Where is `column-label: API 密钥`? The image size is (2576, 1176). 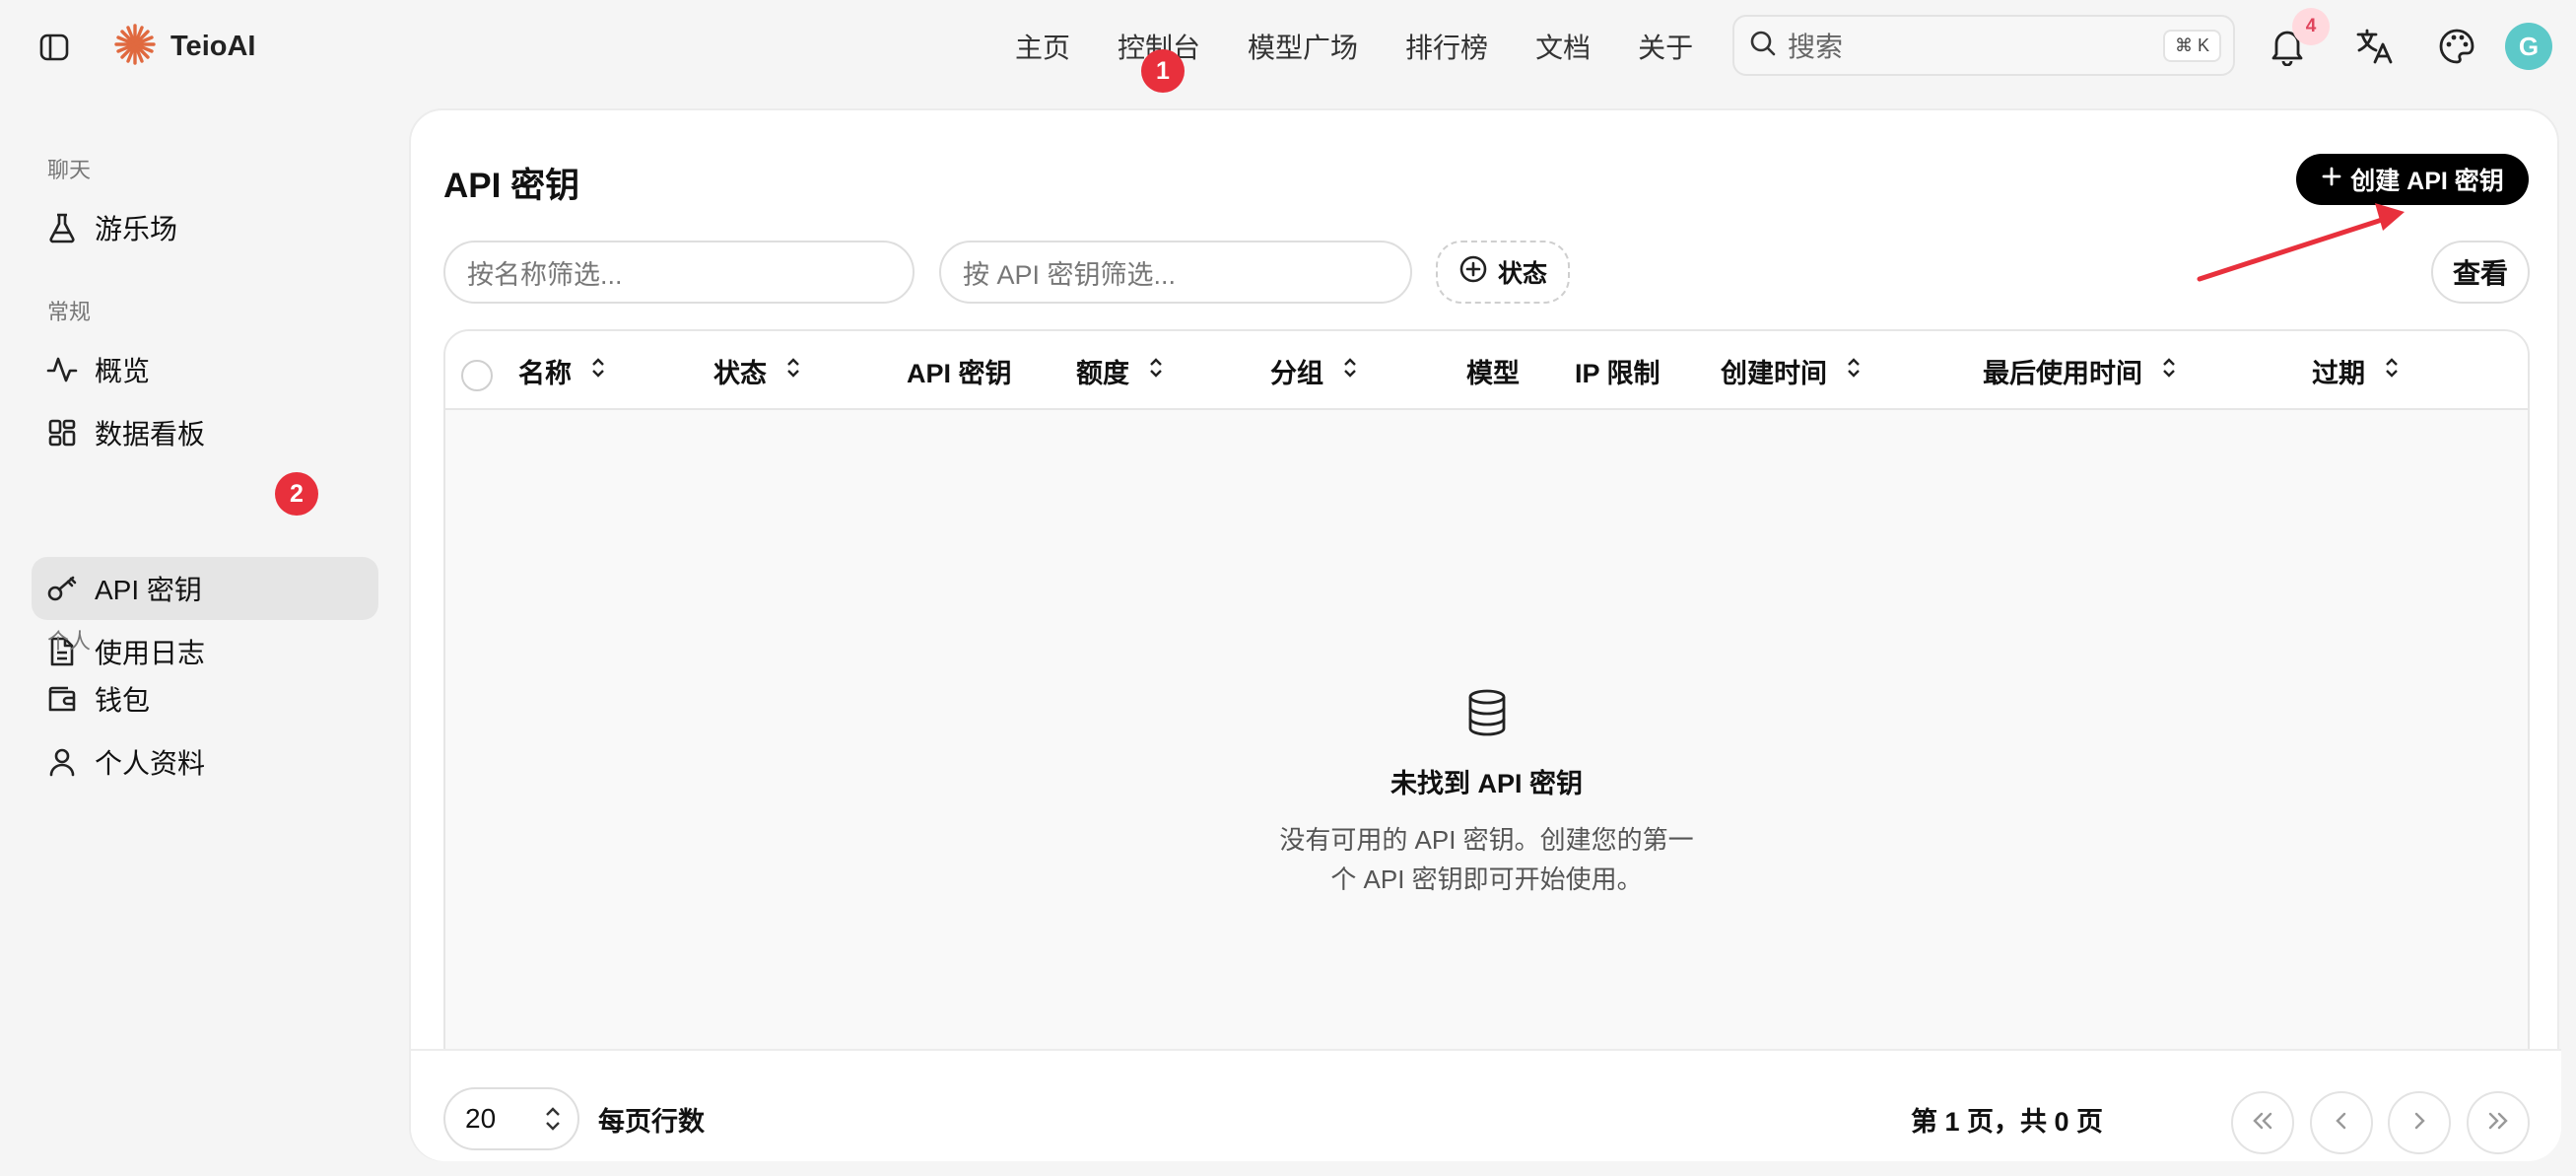 column-label: API 密钥 is located at coordinates (959, 373).